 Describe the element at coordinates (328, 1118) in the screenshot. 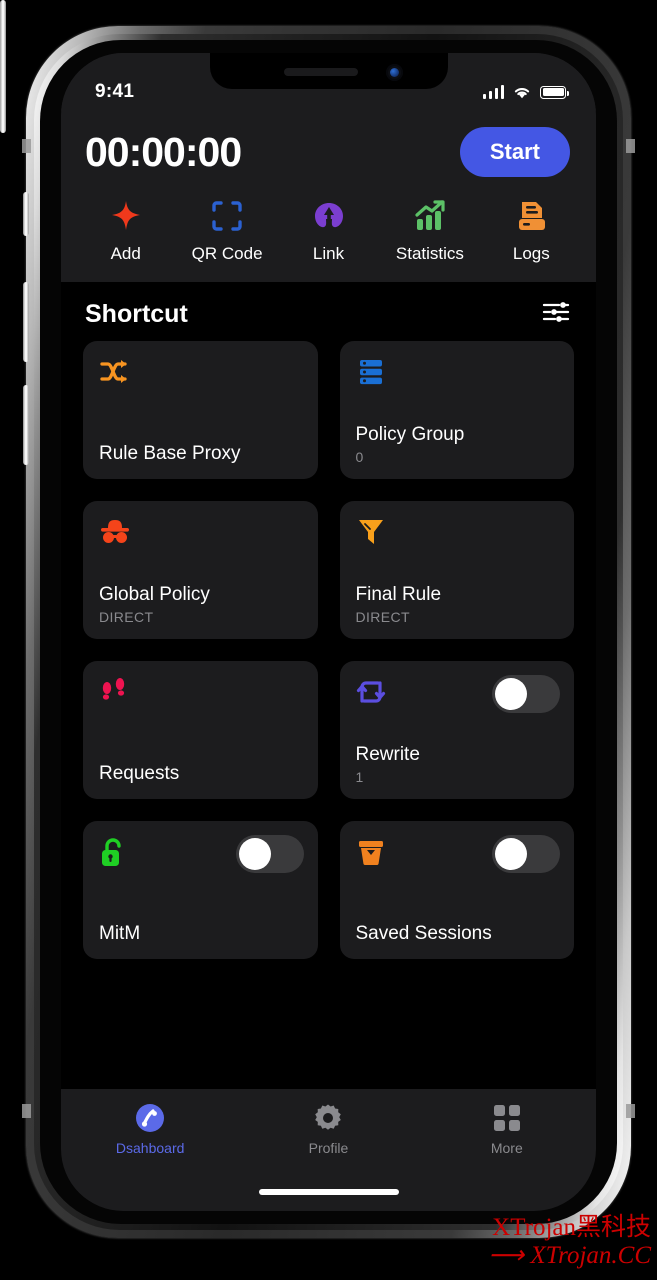

I see `gear-icon` at that location.